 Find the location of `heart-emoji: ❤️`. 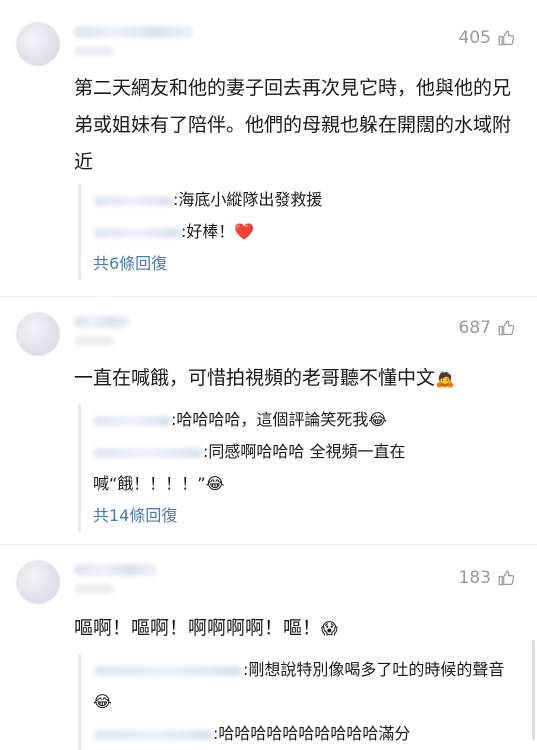

heart-emoji: ❤️ is located at coordinates (244, 231).